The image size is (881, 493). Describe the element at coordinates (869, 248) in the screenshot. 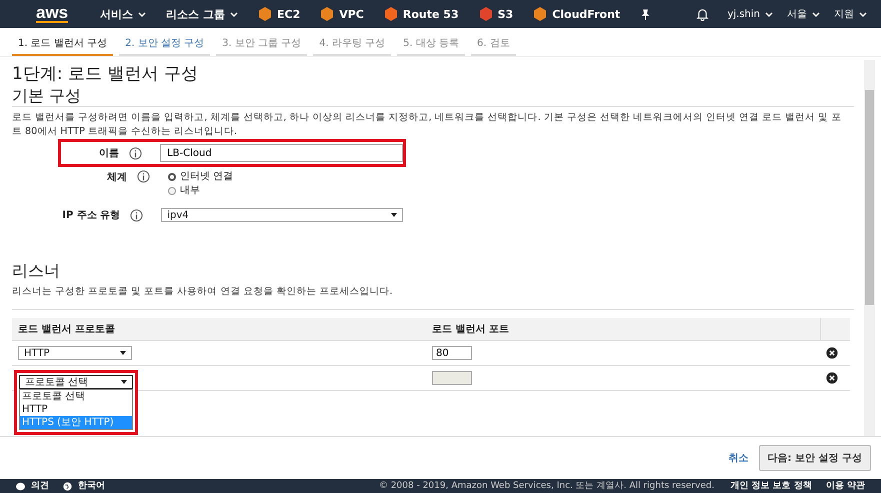

I see `scrollbar` at that location.